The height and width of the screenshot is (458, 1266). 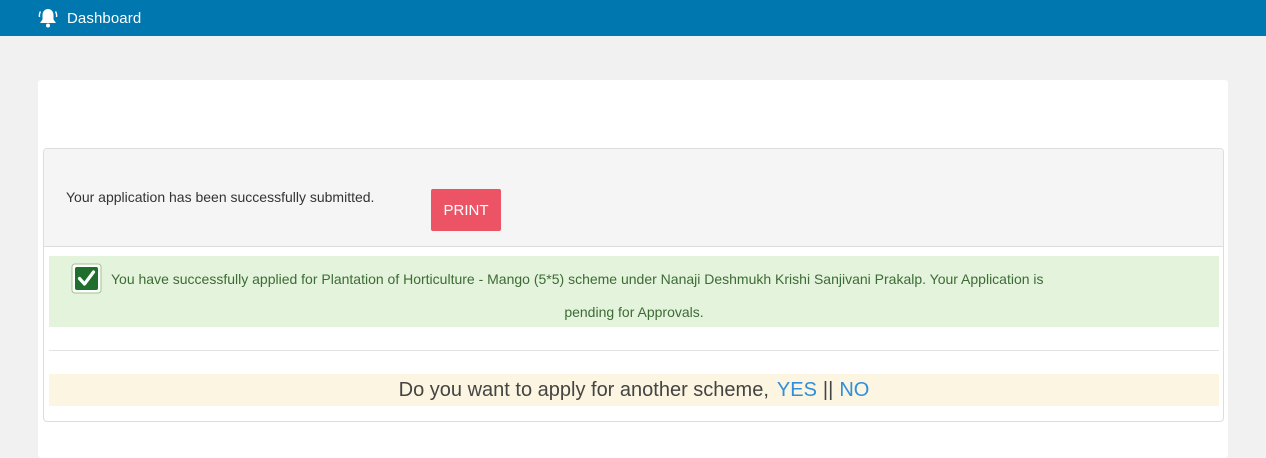 I want to click on top-nav-bar: Dashboard, so click(x=633, y=18).